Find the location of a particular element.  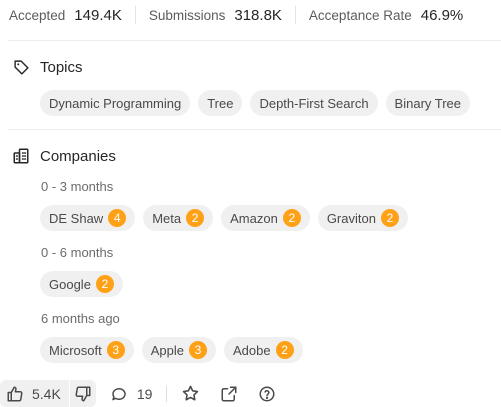

period-label: 0 - 3 months is located at coordinates (77, 186).